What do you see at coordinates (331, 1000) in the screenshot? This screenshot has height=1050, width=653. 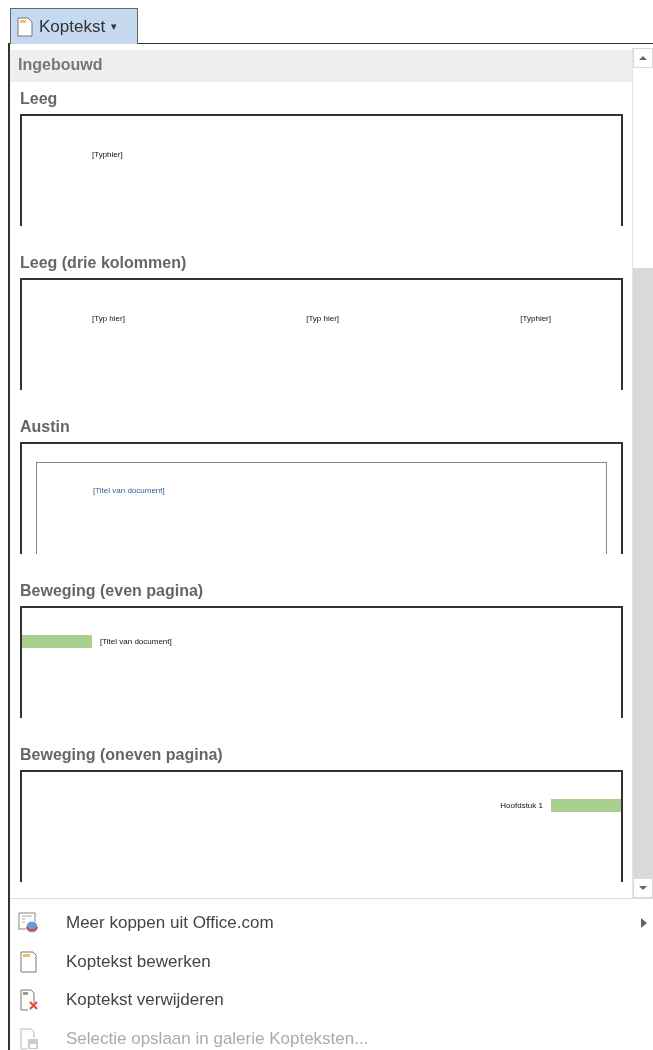 I see `menu-item: Koptekst verwijderen` at bounding box center [331, 1000].